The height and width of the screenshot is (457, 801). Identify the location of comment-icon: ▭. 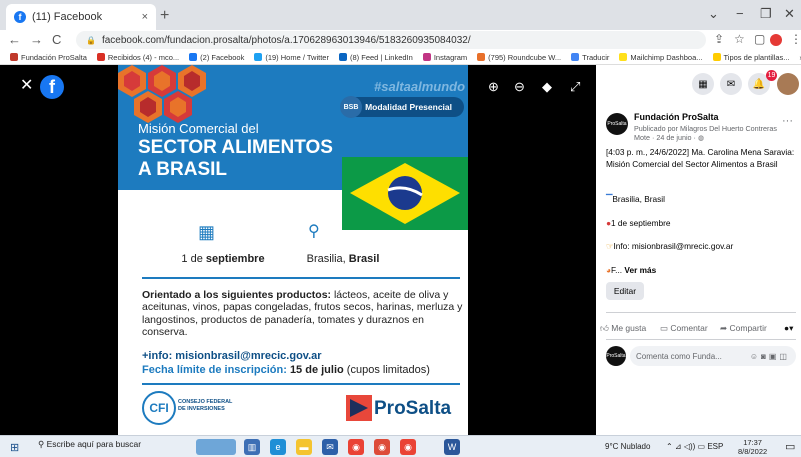
(664, 328).